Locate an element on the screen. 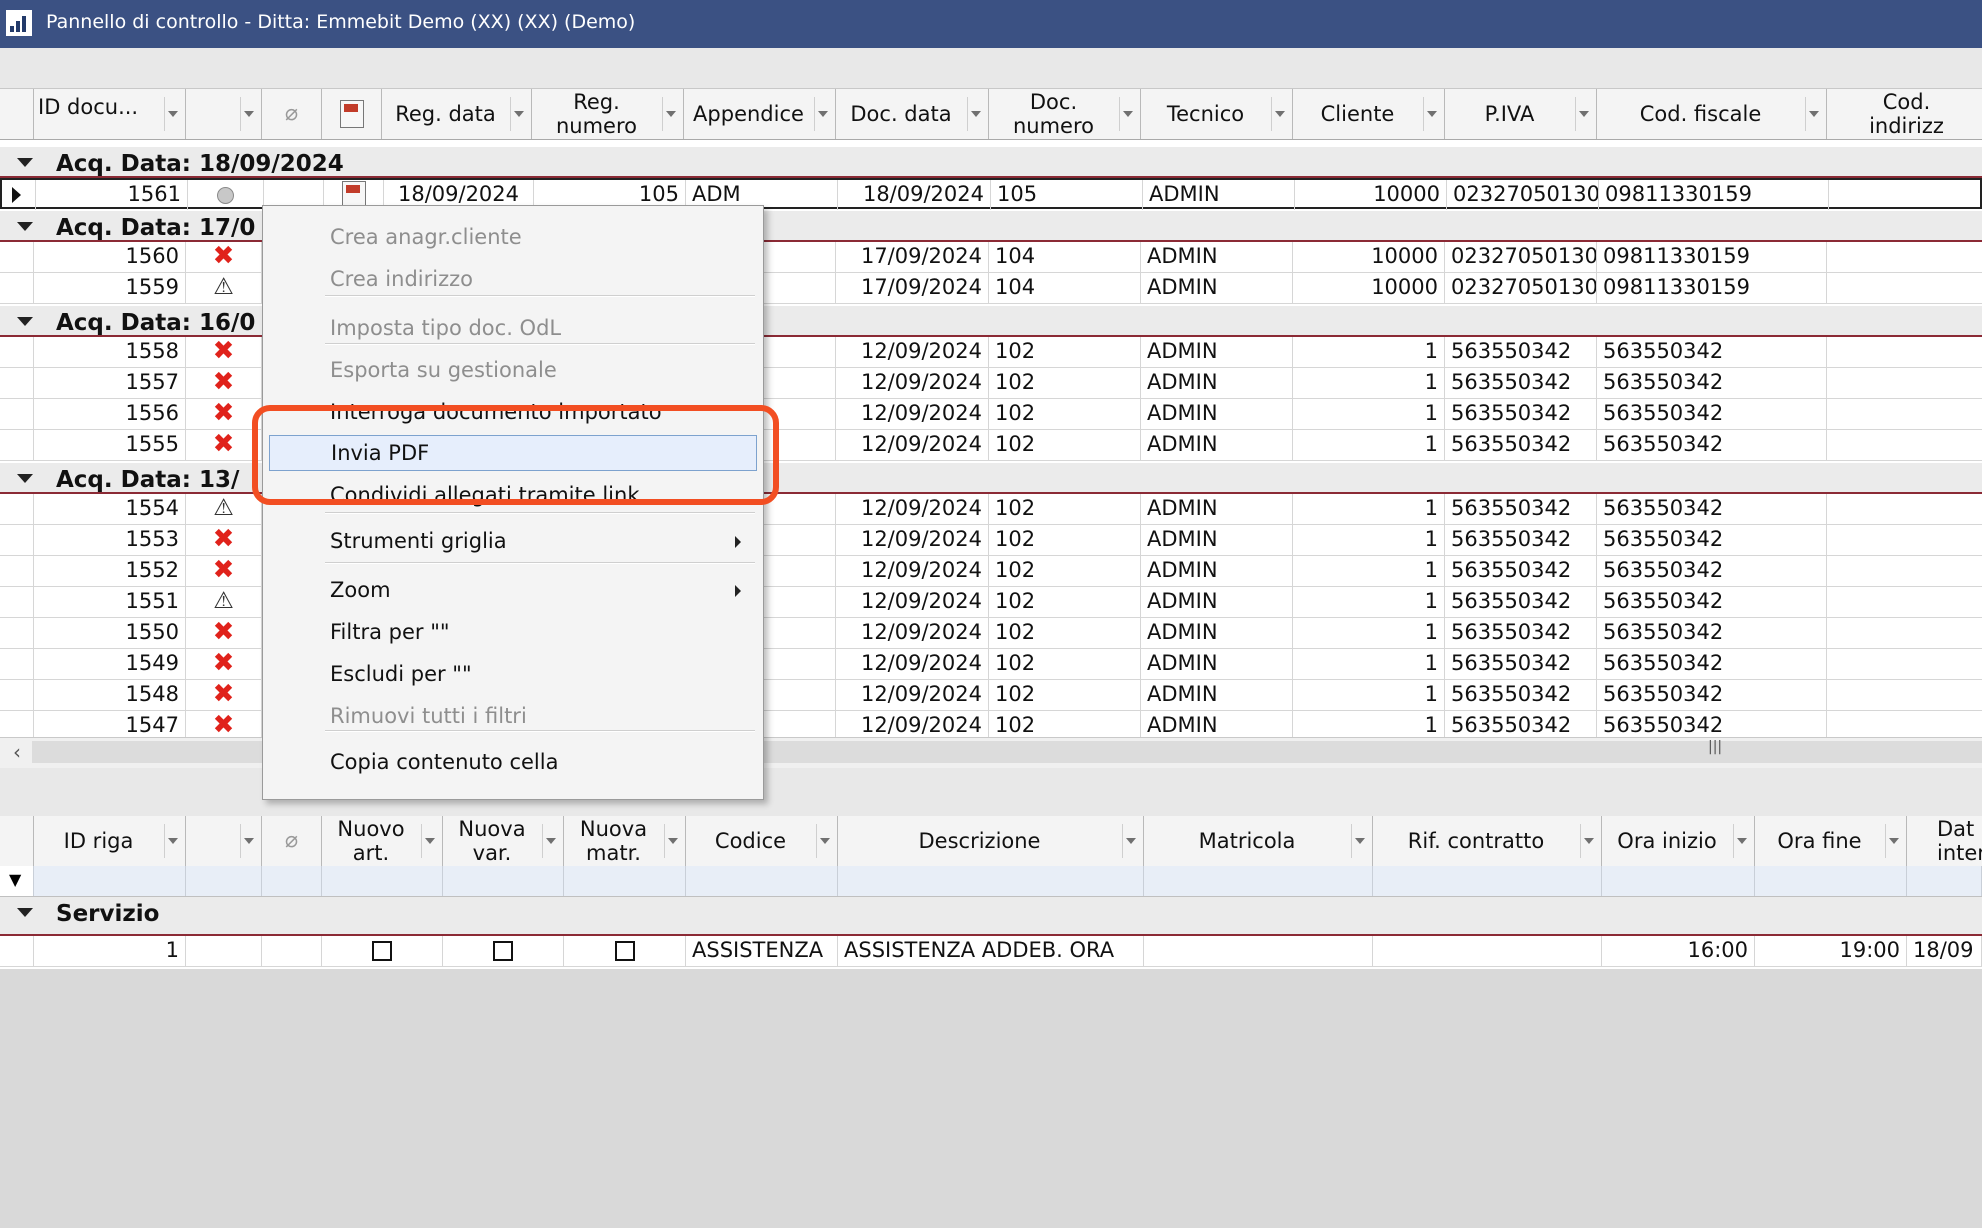  col-header-rif-contratto: Rif. contratto is located at coordinates (1487, 841).